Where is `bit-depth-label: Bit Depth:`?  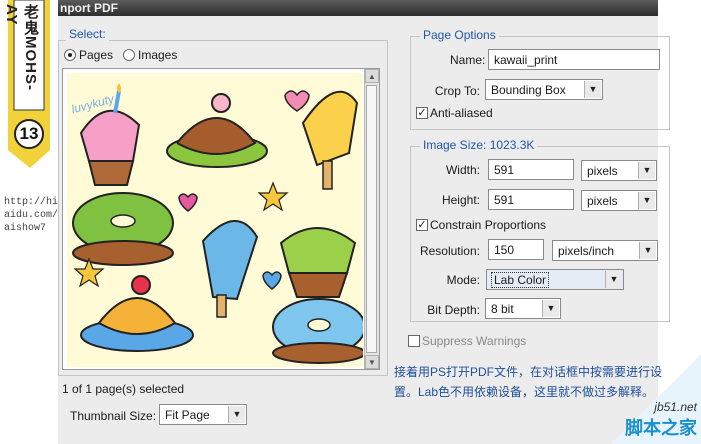
bit-depth-label: Bit Depth: is located at coordinates (453, 310).